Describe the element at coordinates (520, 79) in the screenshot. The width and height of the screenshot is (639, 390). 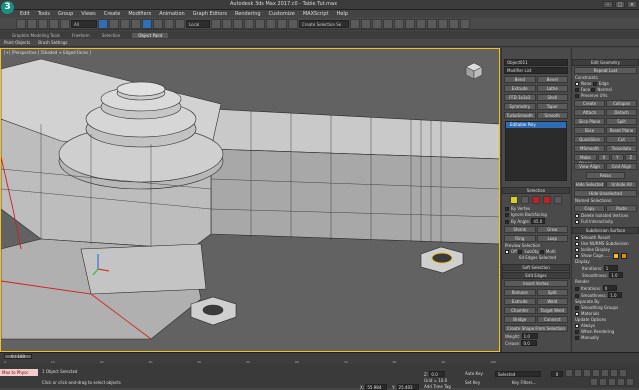
I see `bend-button: Bend` at that location.